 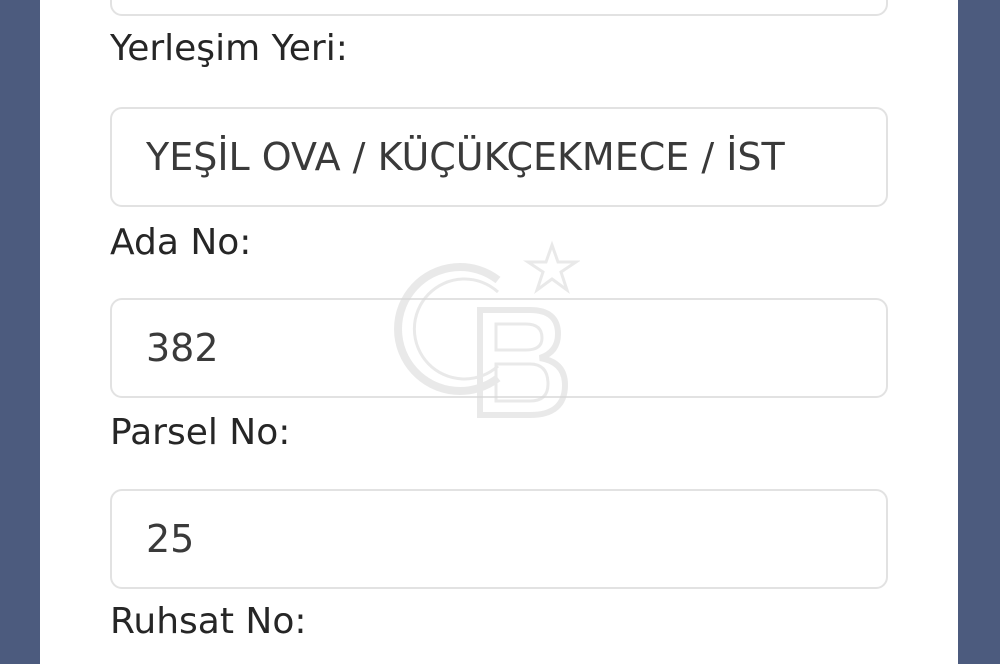 I want to click on settlement-input: YEŞİL OVA / KÜÇÜKÇEKMECE / İST, so click(x=499, y=157).